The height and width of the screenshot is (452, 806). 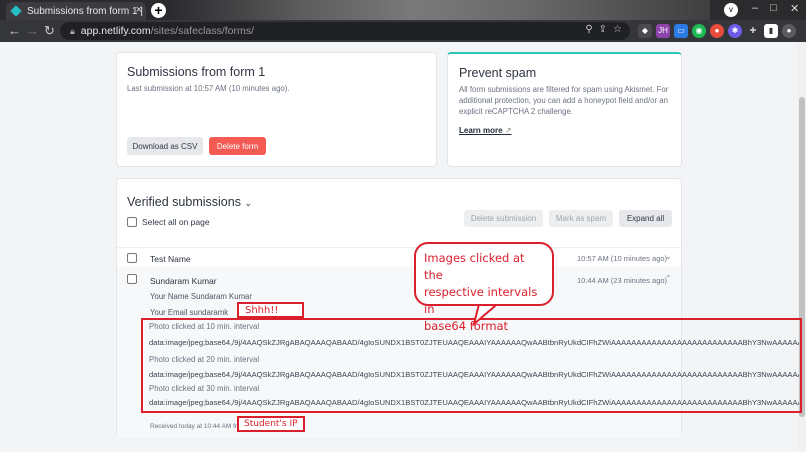 I want to click on callout-line: Images clicked at the, so click(x=474, y=266).